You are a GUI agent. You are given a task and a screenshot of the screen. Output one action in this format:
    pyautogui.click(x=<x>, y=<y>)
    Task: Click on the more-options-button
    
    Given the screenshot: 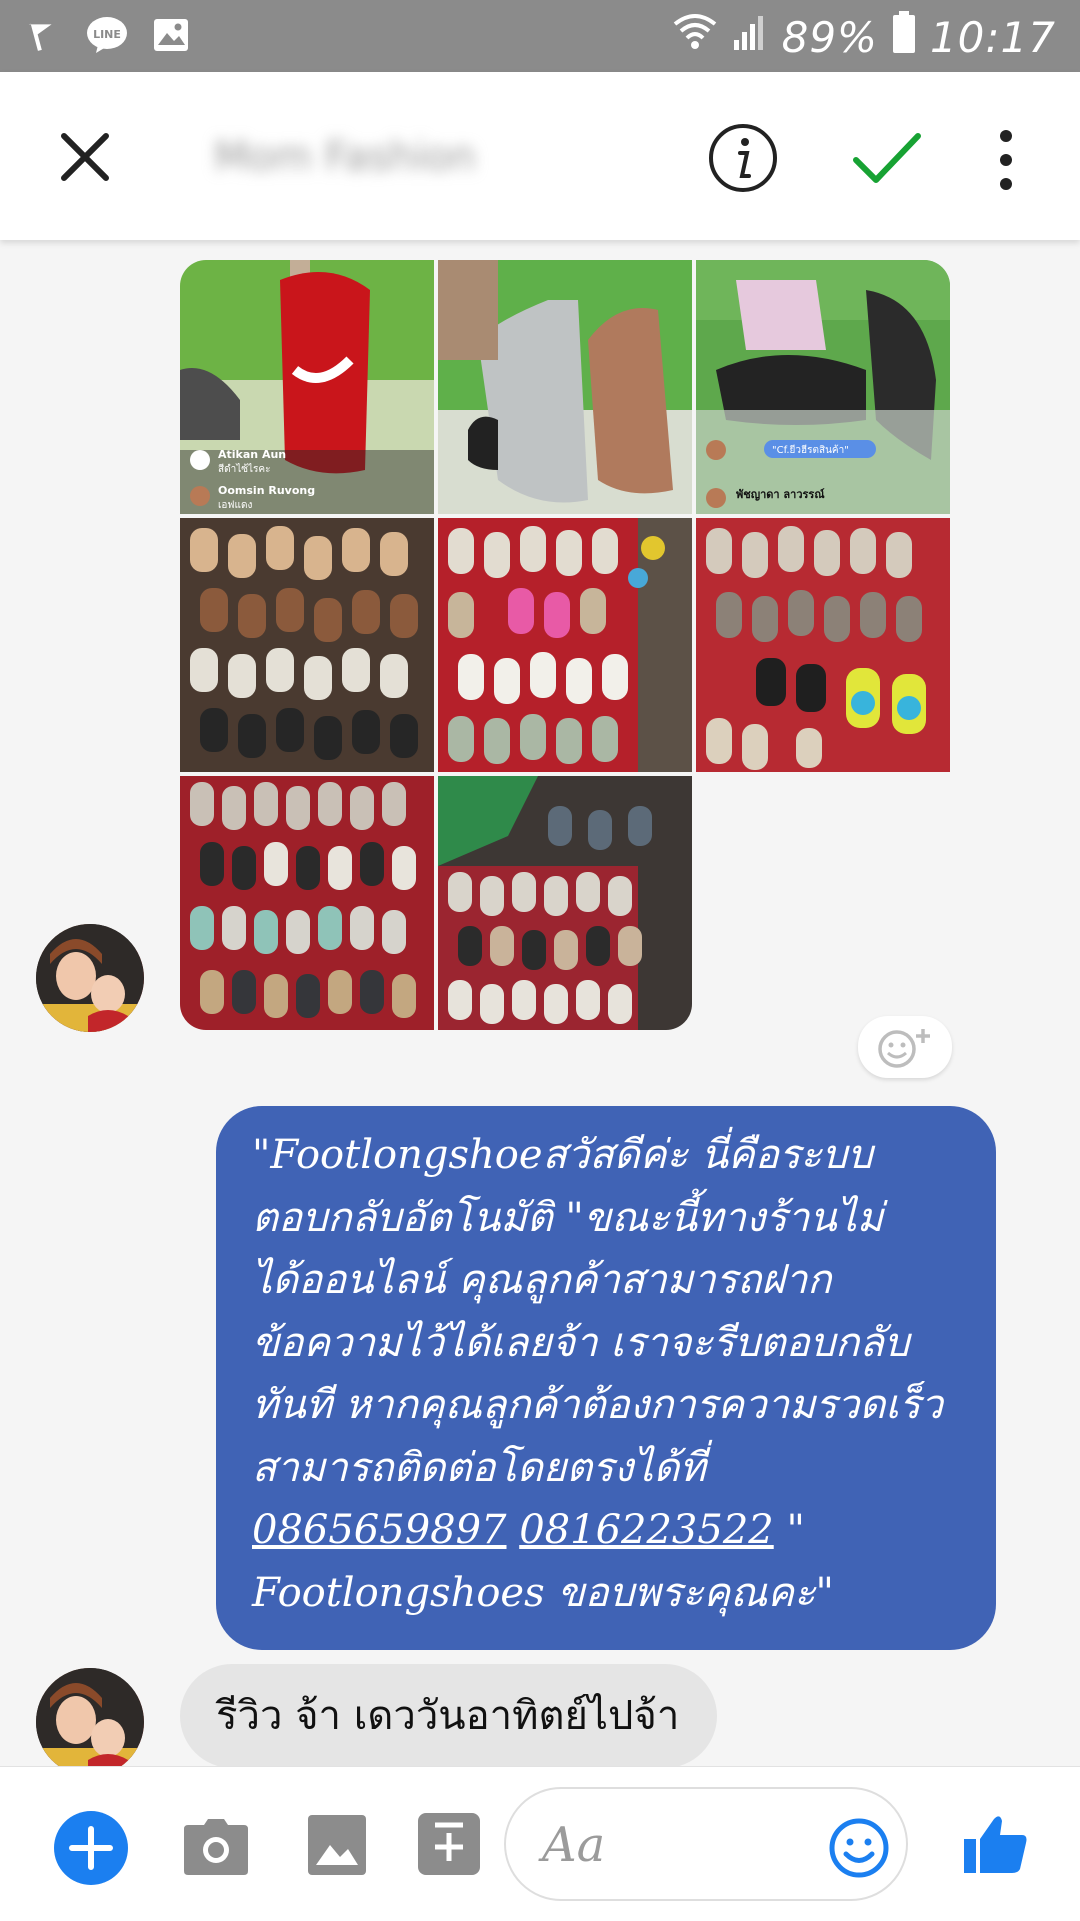 What is the action you would take?
    pyautogui.click(x=1006, y=160)
    